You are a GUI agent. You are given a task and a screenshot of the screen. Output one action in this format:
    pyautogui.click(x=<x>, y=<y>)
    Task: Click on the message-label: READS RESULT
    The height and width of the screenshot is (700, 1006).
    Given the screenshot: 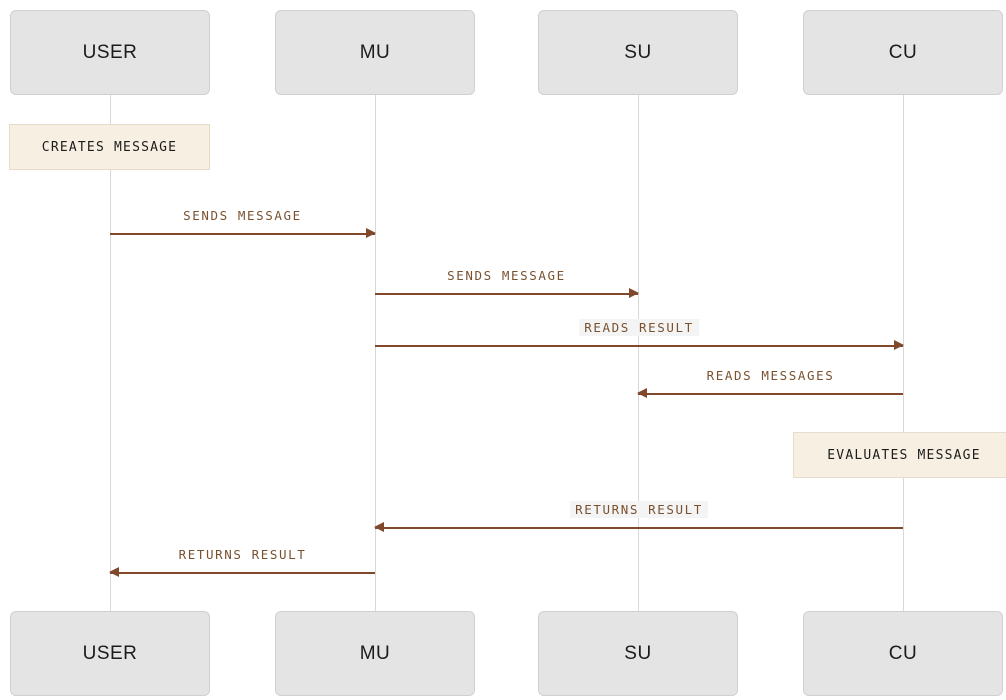 What is the action you would take?
    pyautogui.click(x=639, y=327)
    